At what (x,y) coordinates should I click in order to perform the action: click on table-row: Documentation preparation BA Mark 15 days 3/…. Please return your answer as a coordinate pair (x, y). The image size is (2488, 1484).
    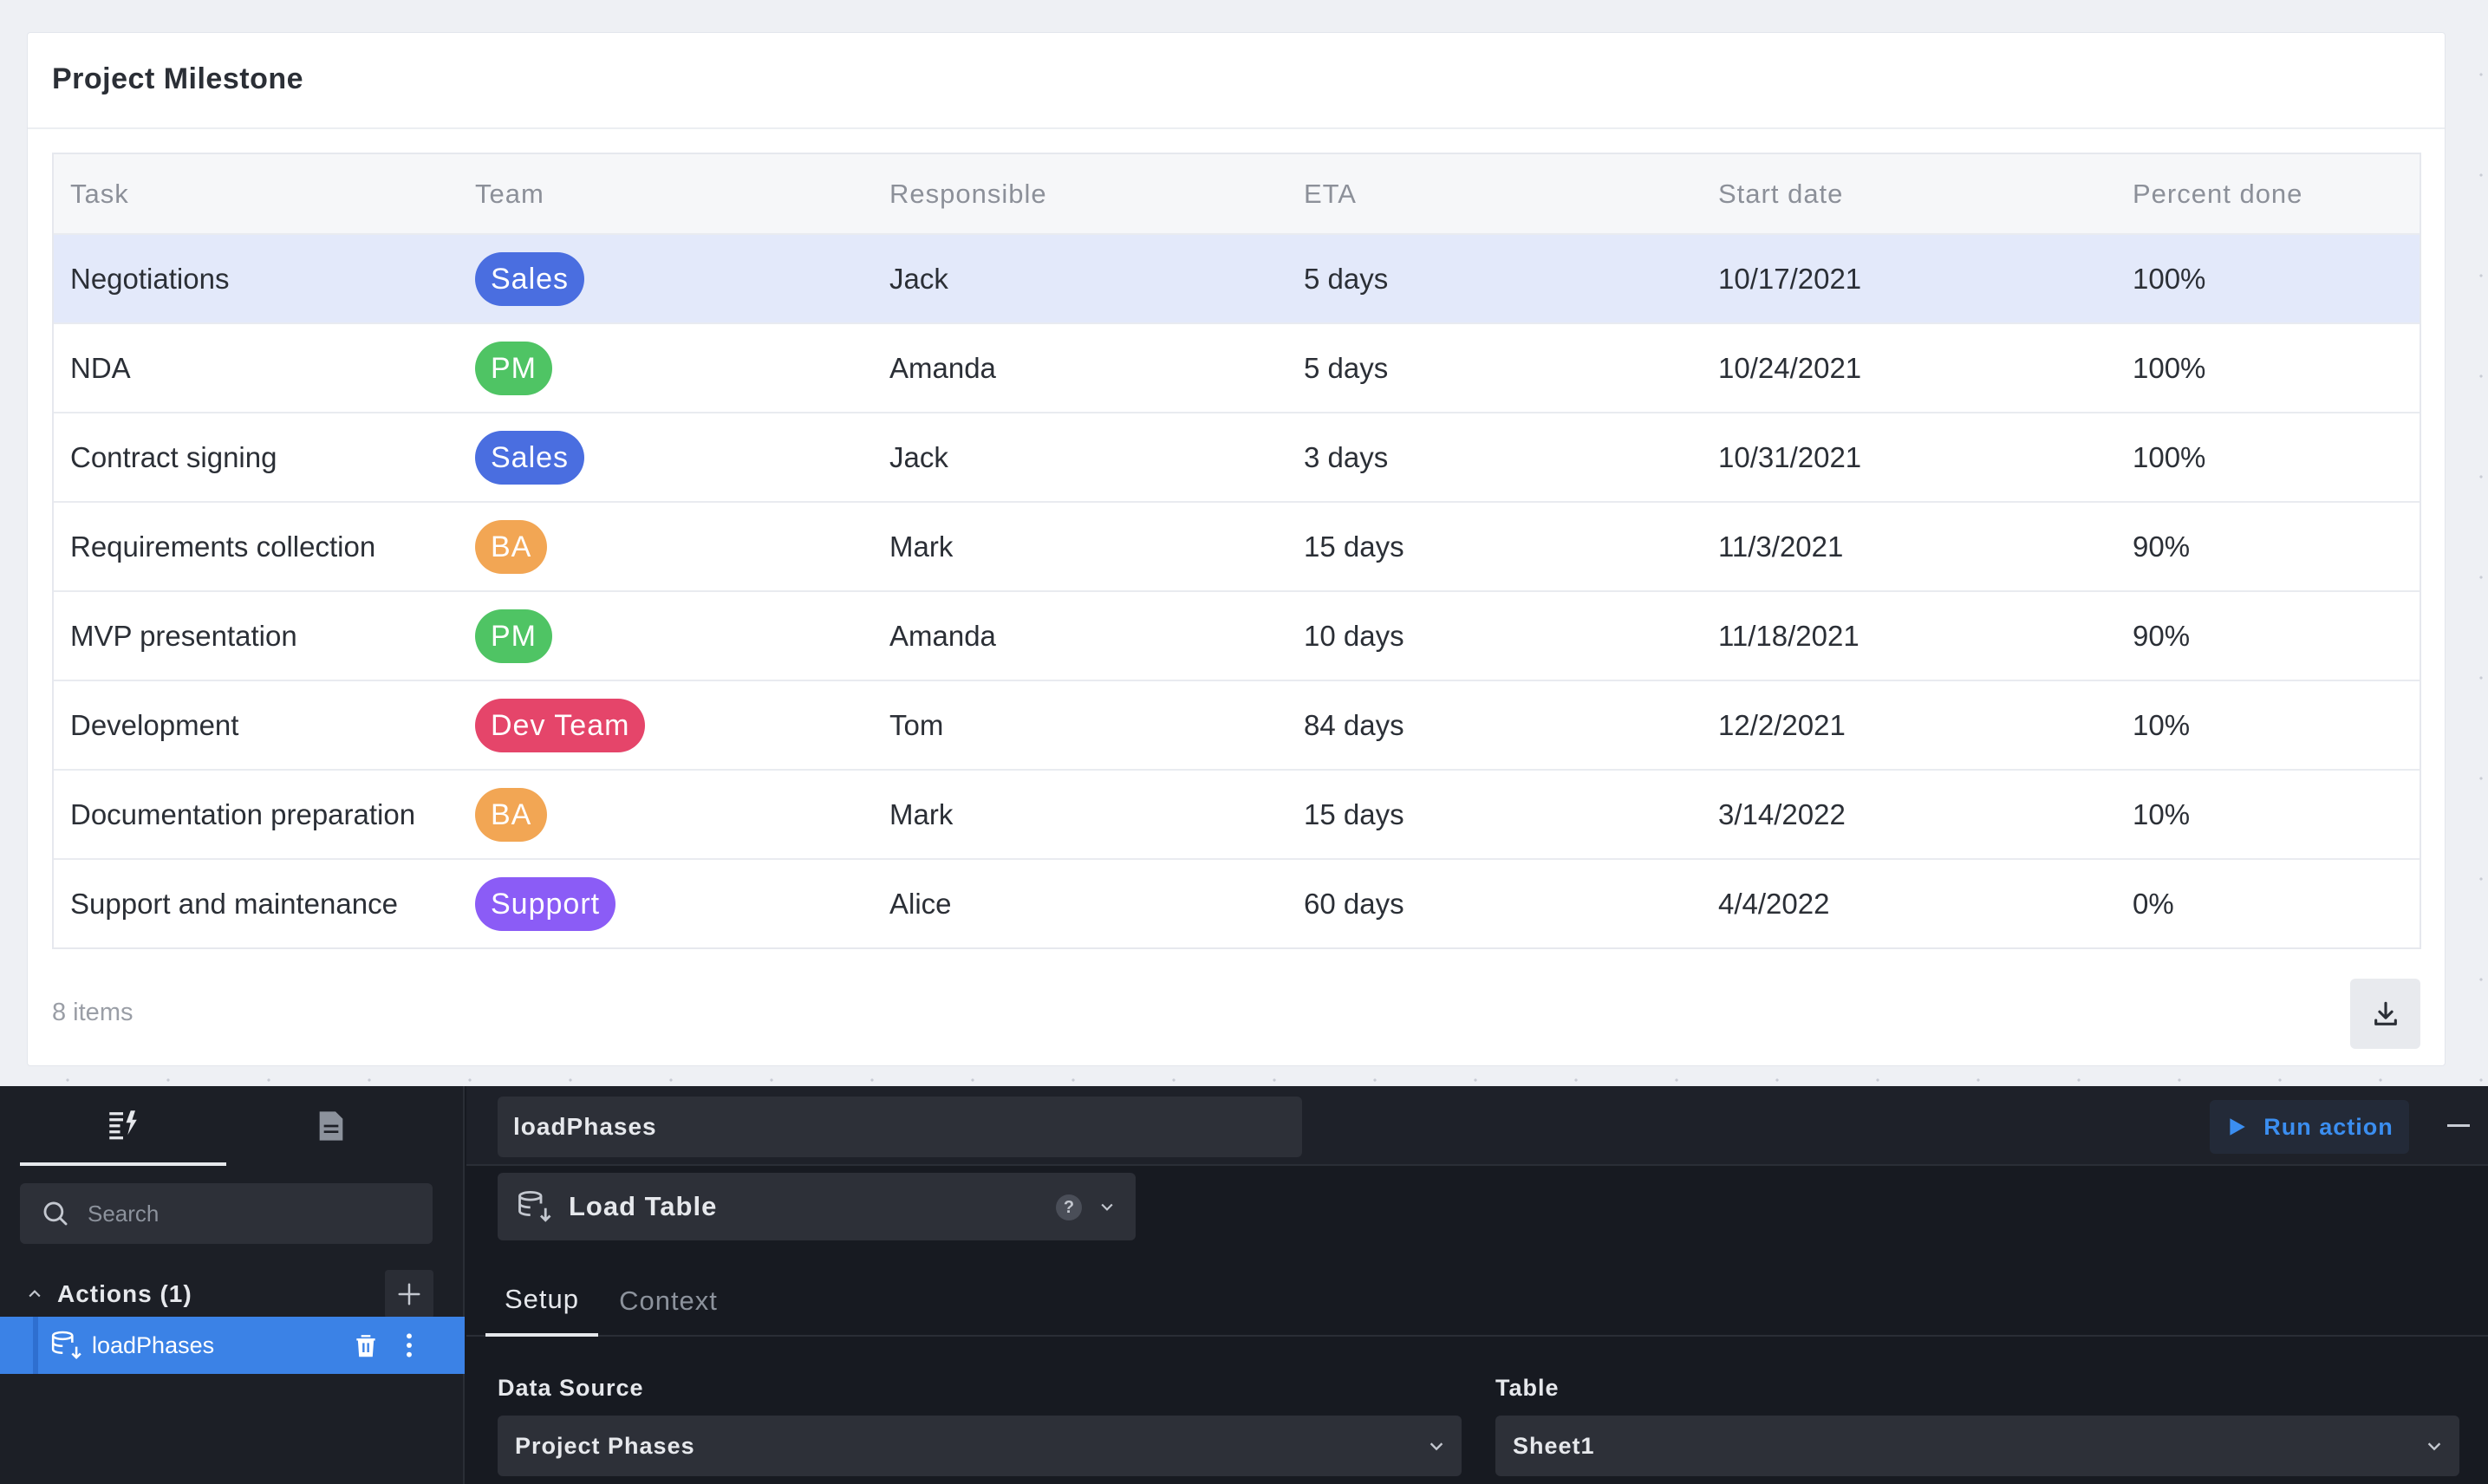
    Looking at the image, I should click on (1237, 813).